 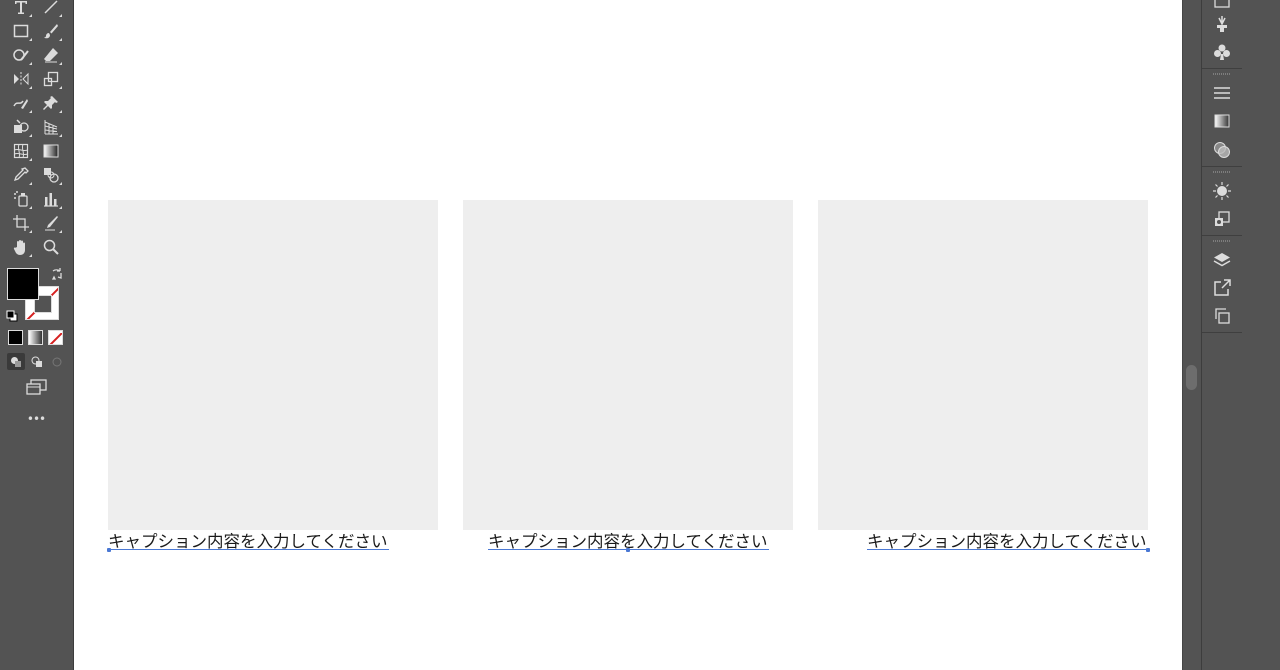 What do you see at coordinates (51, 175) in the screenshot?
I see `blend-tool-icon` at bounding box center [51, 175].